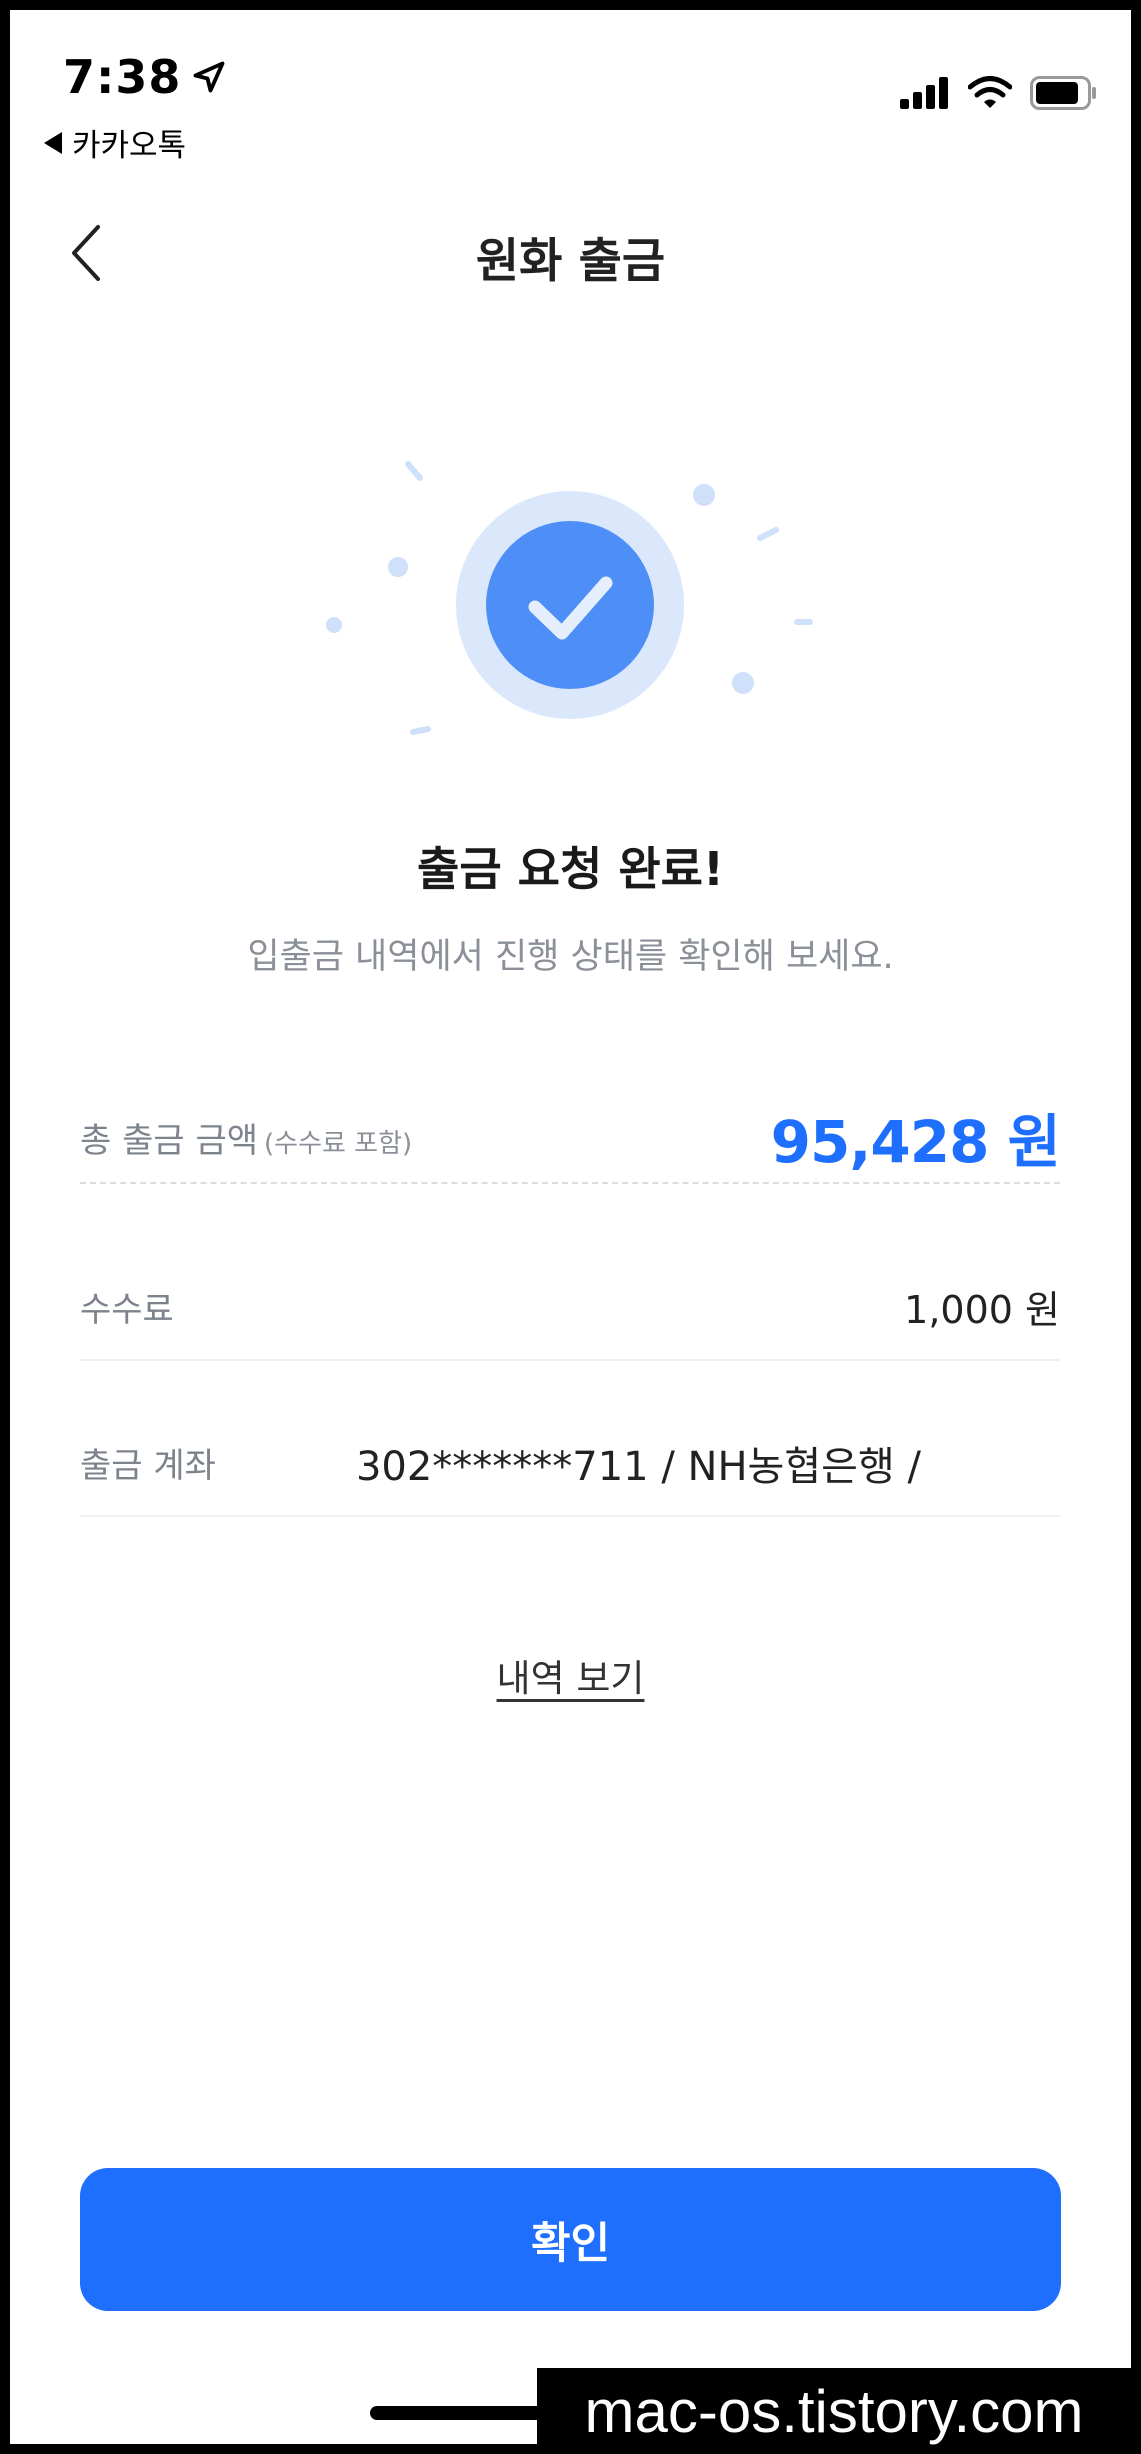 This screenshot has width=1141, height=2454. I want to click on fee-label: 수수료, so click(127, 1310).